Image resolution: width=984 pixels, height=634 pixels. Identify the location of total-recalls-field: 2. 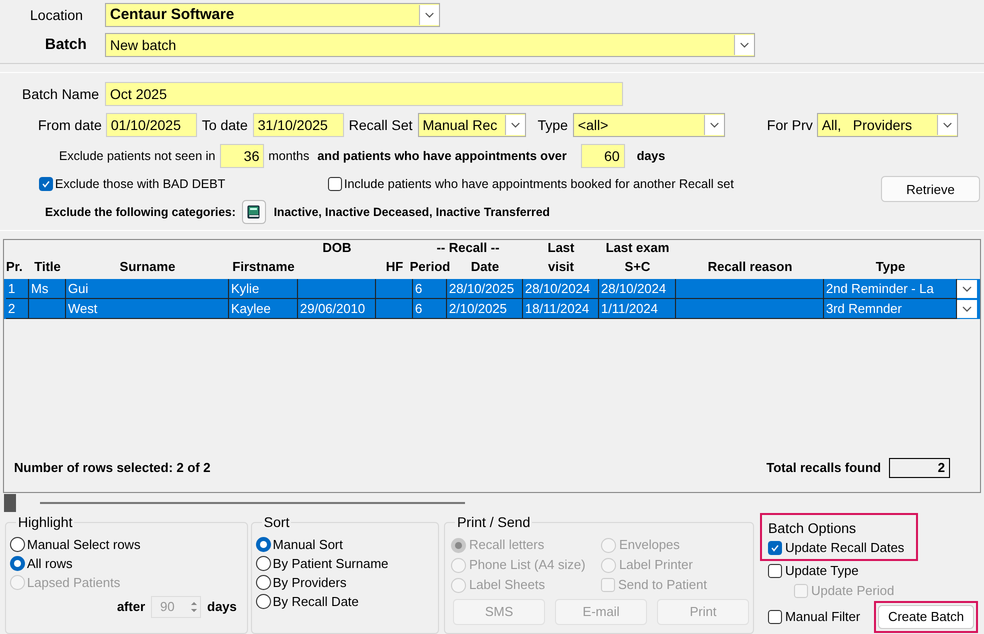
(919, 468).